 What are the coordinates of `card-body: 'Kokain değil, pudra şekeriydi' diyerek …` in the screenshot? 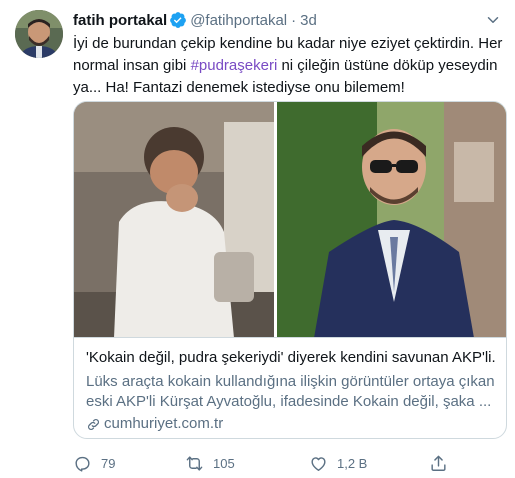 It's located at (291, 391).